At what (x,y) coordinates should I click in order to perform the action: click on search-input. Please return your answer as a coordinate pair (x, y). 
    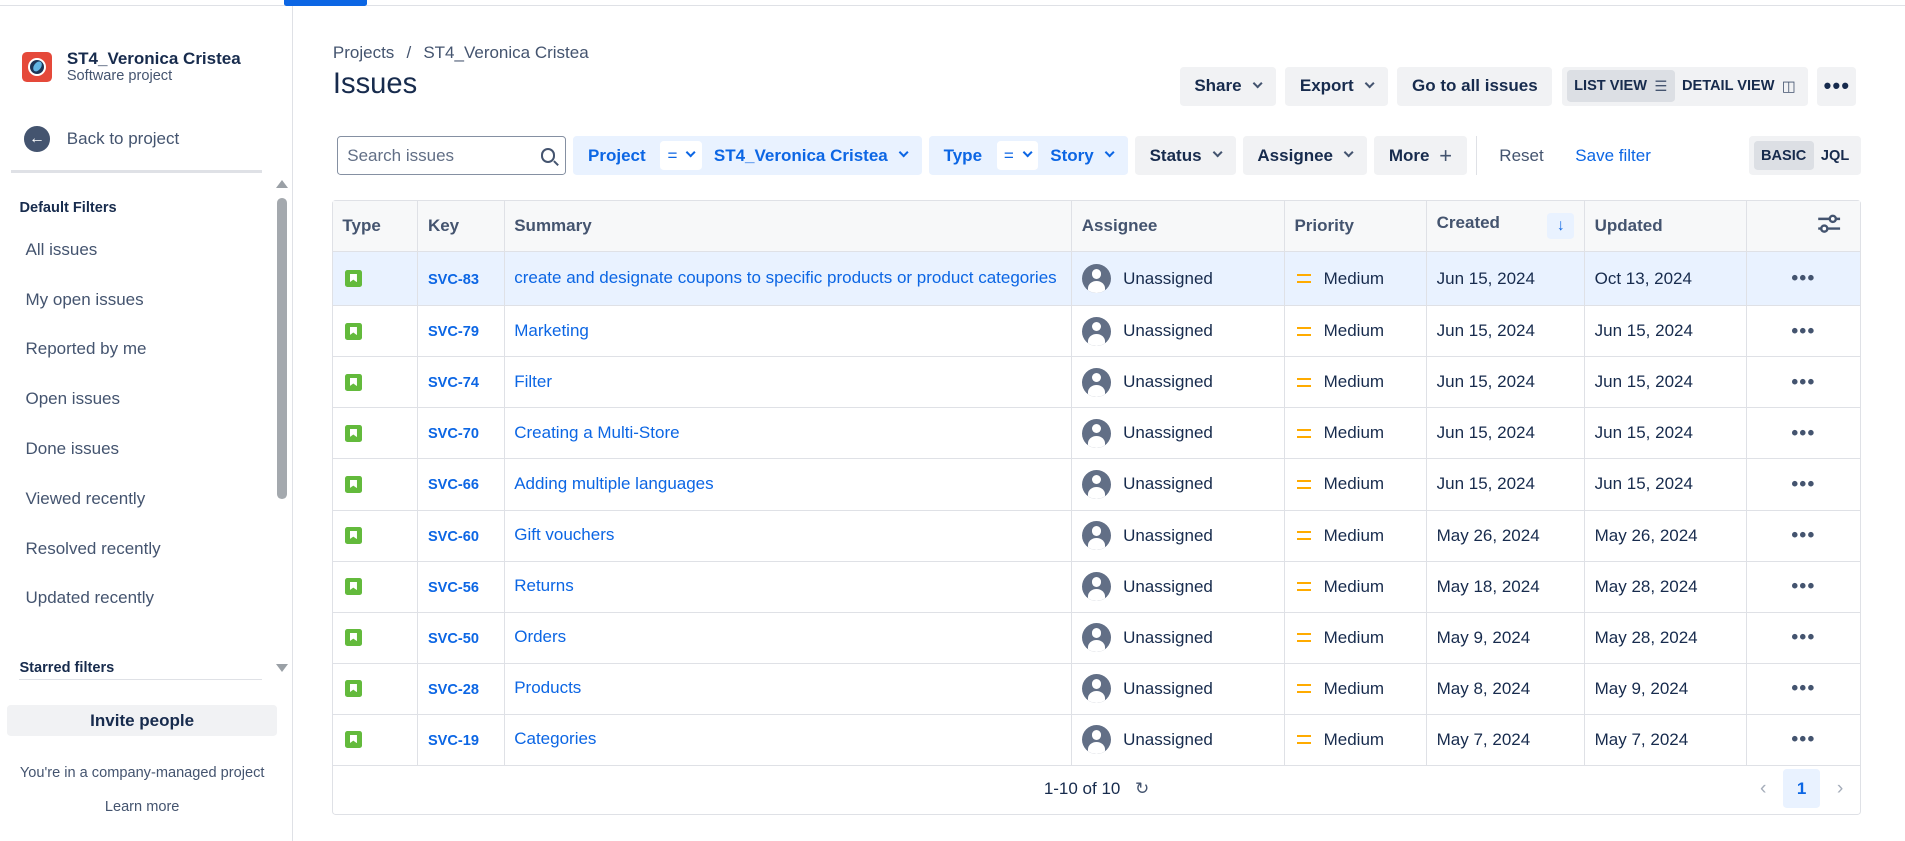
    Looking at the image, I should click on (441, 155).